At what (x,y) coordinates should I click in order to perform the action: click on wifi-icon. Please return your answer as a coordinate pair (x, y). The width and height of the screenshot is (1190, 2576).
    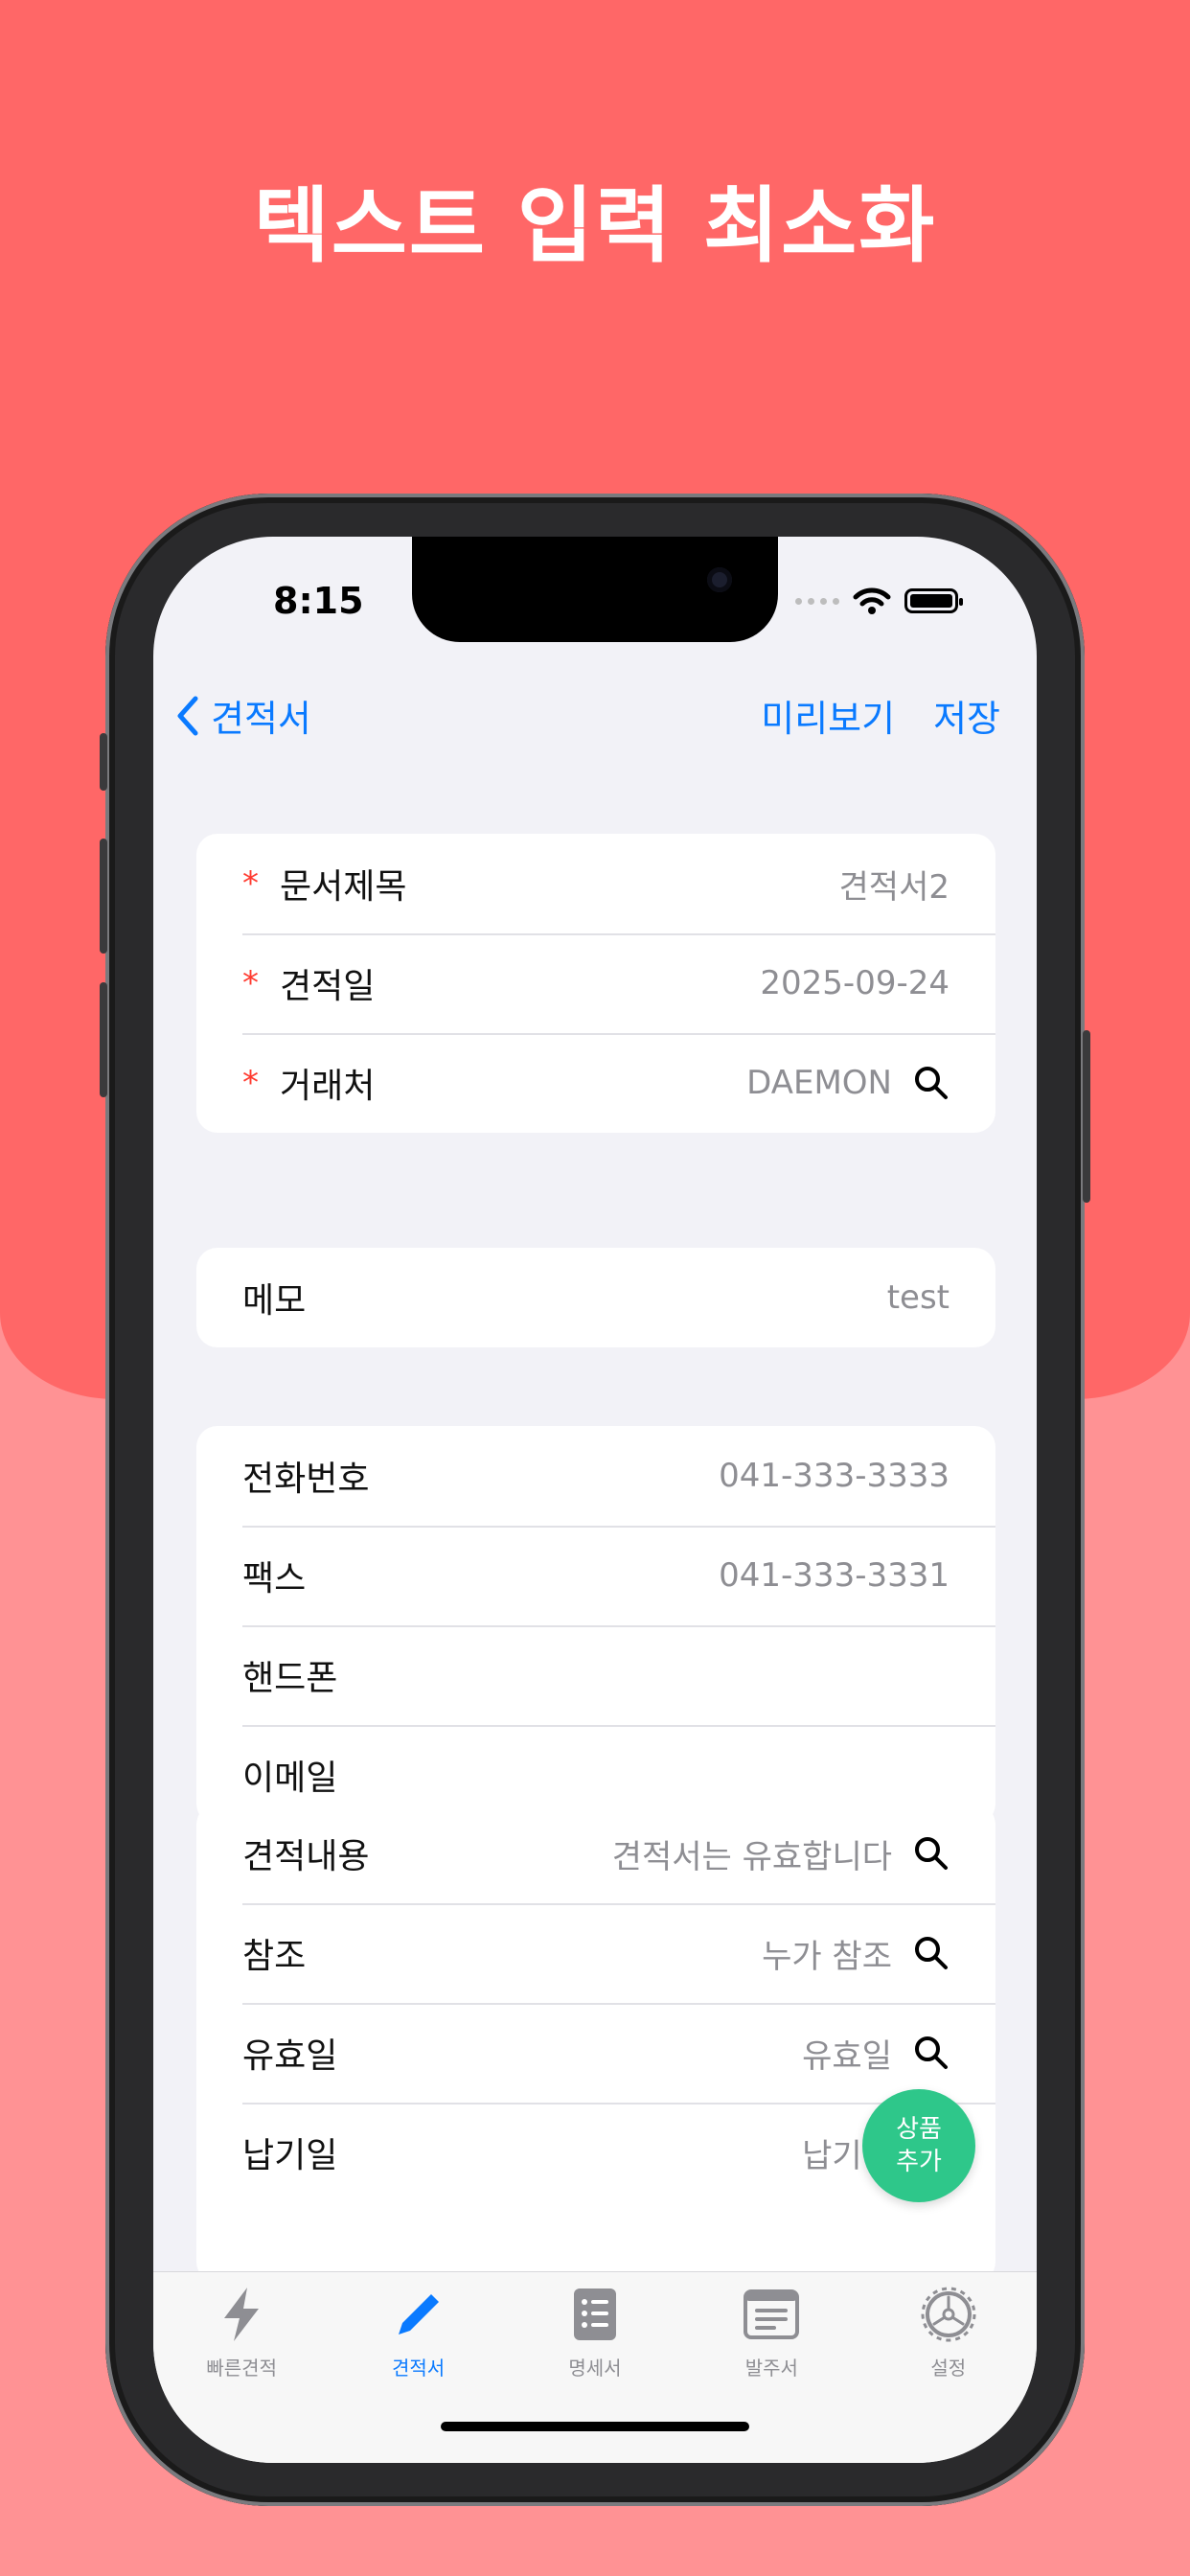
    Looking at the image, I should click on (872, 600).